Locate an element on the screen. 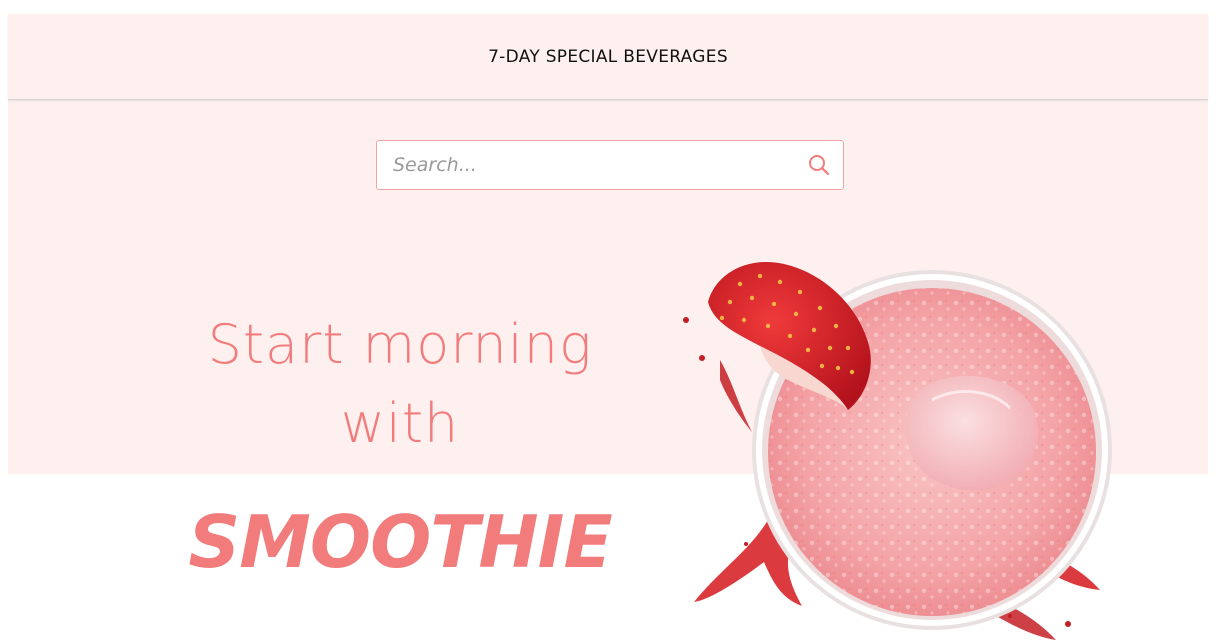  search-bar is located at coordinates (610, 165).